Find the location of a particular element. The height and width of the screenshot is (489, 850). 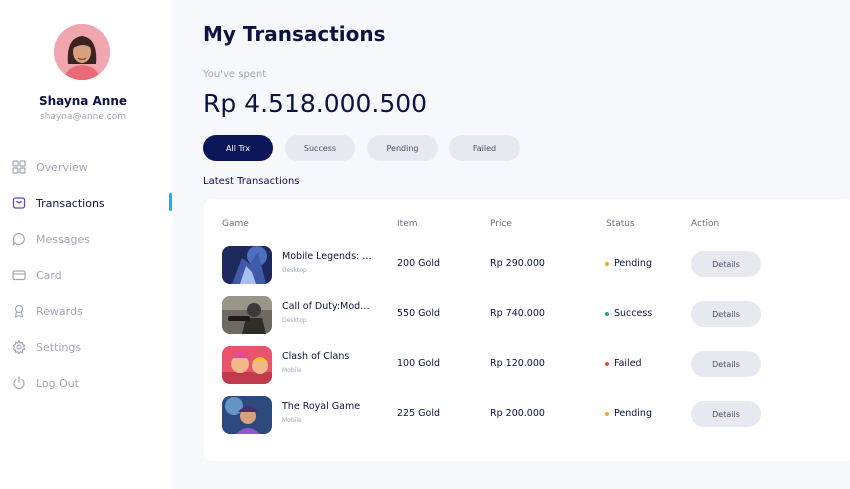

overview-icon is located at coordinates (18, 167).